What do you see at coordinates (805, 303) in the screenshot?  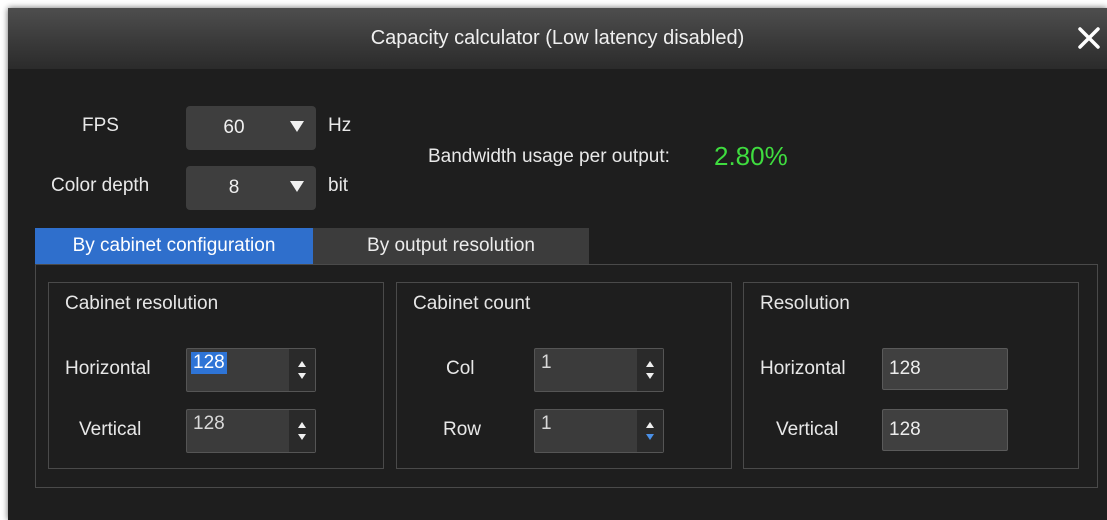 I see `group-title: Resolution` at bounding box center [805, 303].